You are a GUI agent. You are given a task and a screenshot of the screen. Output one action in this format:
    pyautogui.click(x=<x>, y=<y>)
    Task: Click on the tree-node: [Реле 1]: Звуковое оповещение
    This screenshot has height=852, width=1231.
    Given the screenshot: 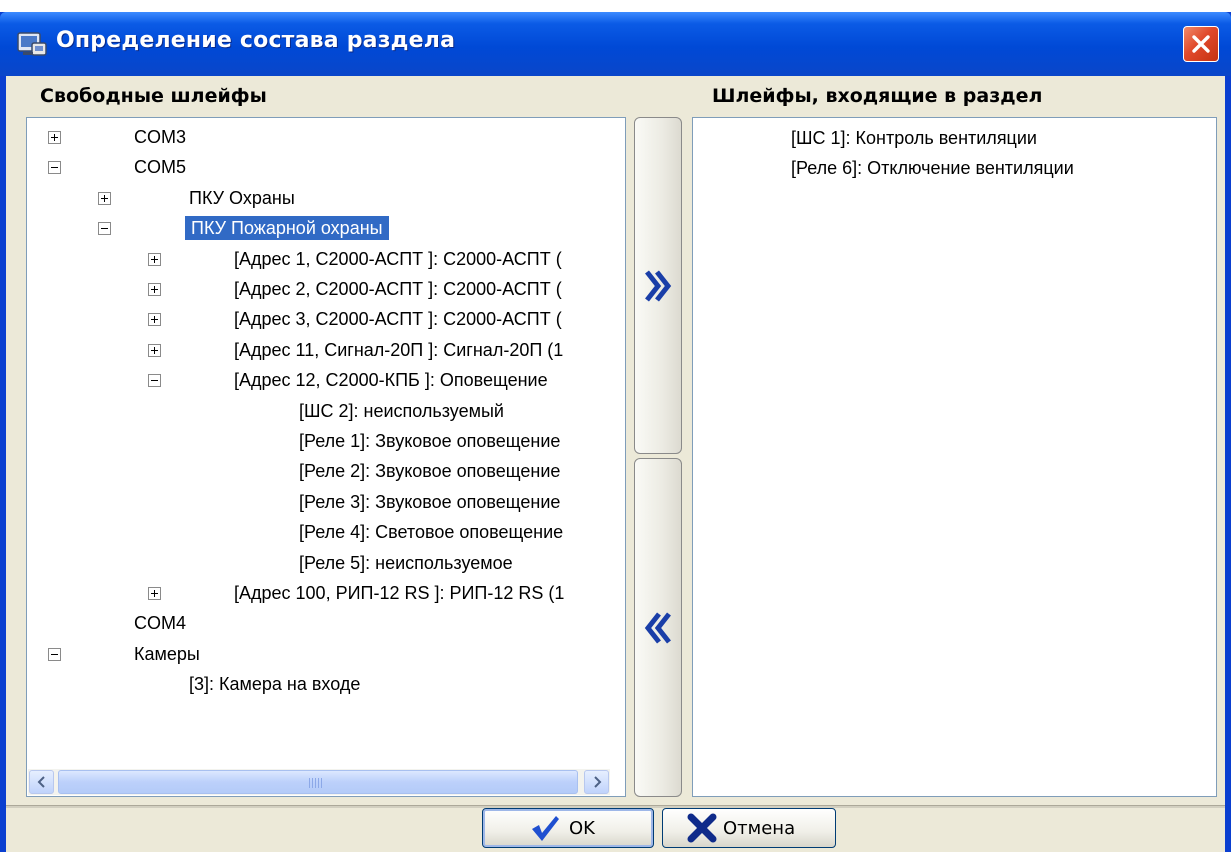 What is the action you would take?
    pyautogui.click(x=429, y=441)
    